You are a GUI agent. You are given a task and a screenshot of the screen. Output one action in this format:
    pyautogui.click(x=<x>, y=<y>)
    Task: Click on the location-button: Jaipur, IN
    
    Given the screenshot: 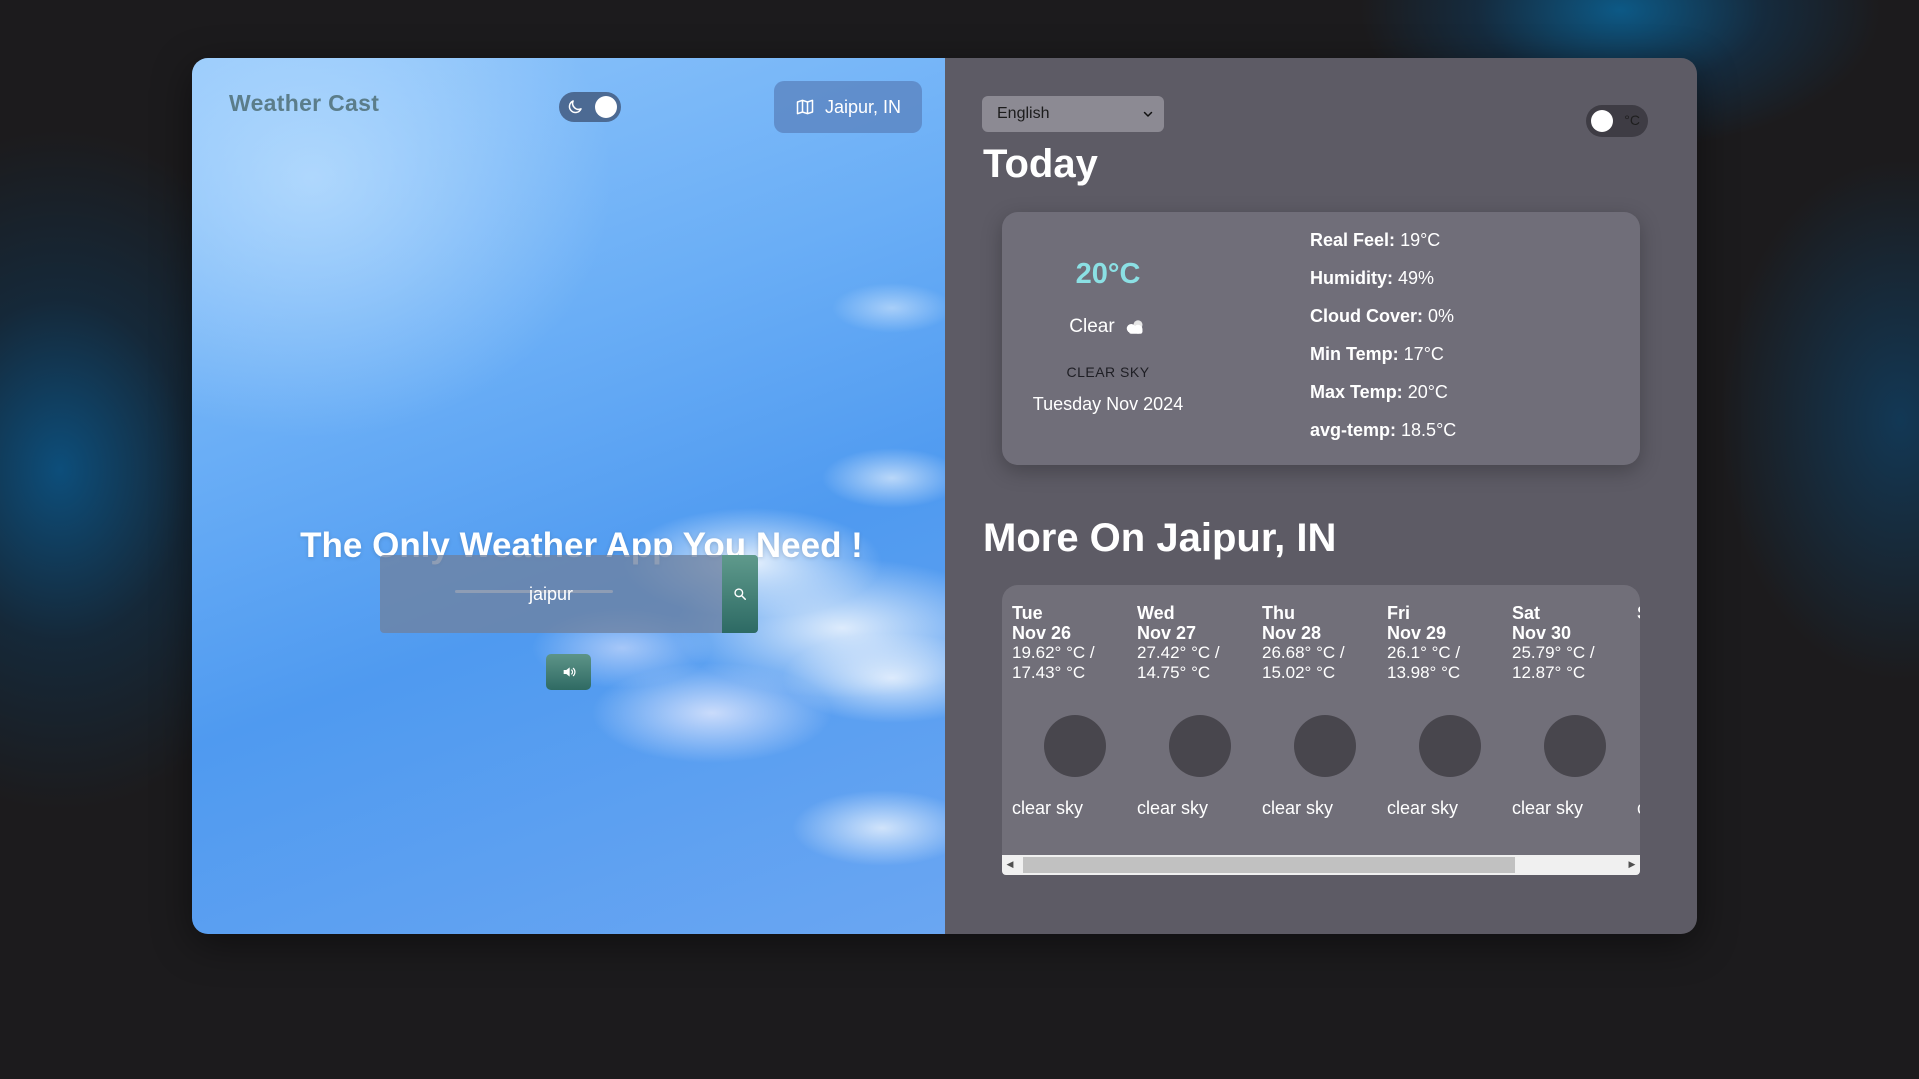 What is the action you would take?
    pyautogui.click(x=848, y=107)
    